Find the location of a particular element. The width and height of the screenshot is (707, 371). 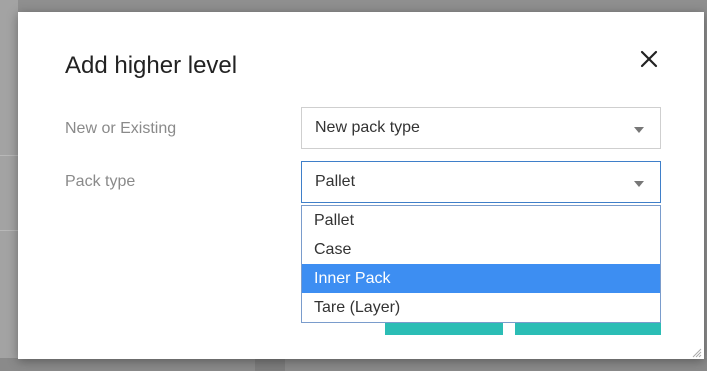

resize-grip-icon is located at coordinates (696, 351).